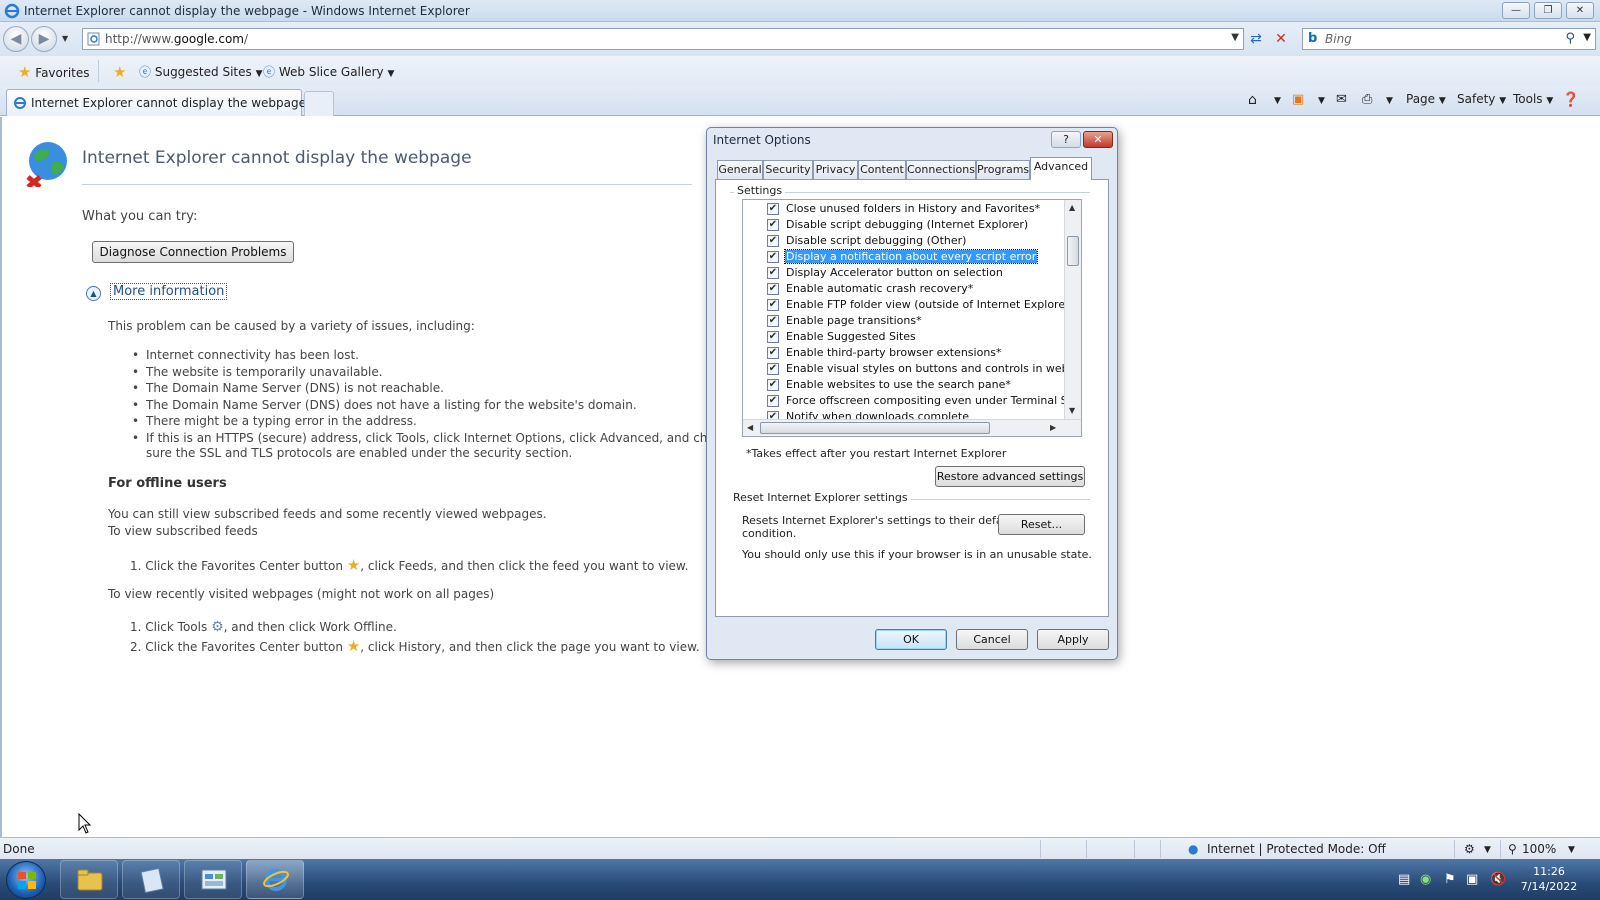 The image size is (1600, 900). I want to click on home-dropdown-icon: ▼, so click(1277, 101).